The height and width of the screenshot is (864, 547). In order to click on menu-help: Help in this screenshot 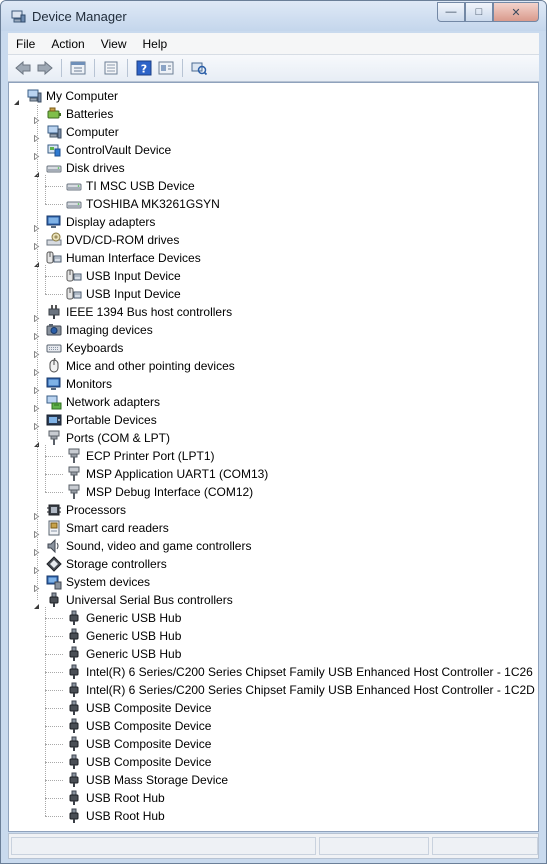, I will do `click(155, 44)`.